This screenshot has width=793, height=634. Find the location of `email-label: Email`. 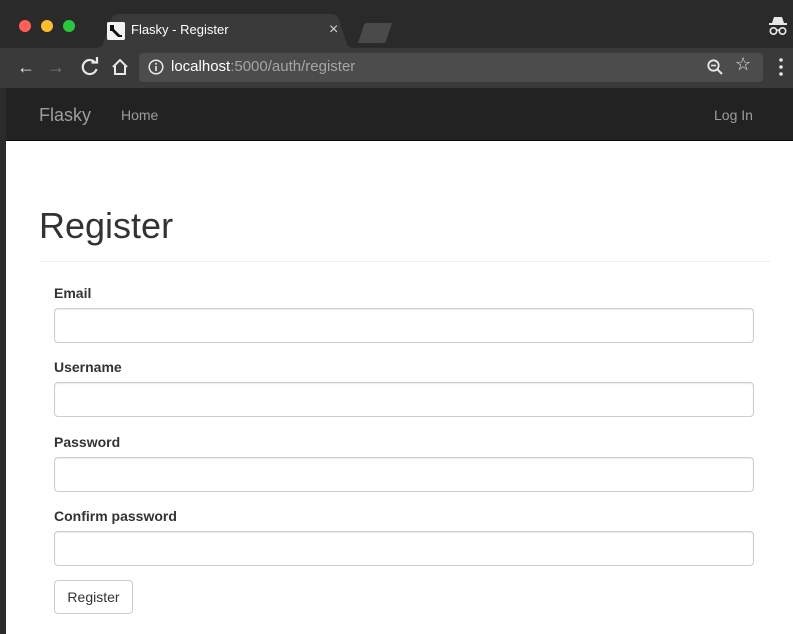

email-label: Email is located at coordinates (73, 293).